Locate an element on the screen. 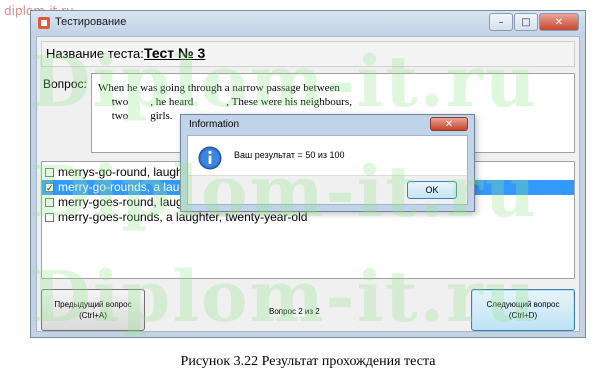 This screenshot has height=381, width=616. test-name-row: Название теста: Тест № 3 is located at coordinates (308, 54).